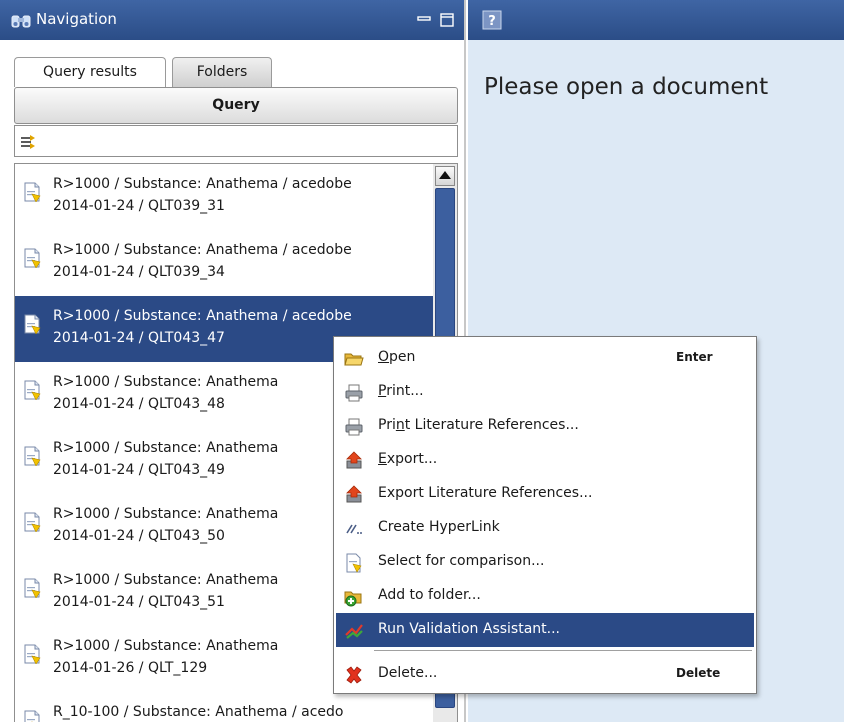  I want to click on list-item-subtitle: 2014-01-24 / QLT039_34, so click(139, 272).